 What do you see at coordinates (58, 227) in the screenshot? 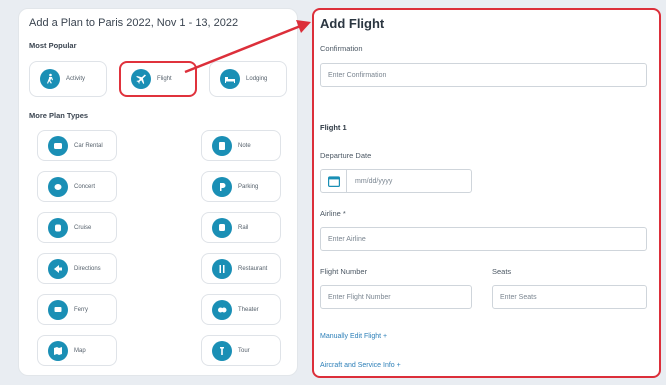
I see `cruise-icon` at bounding box center [58, 227].